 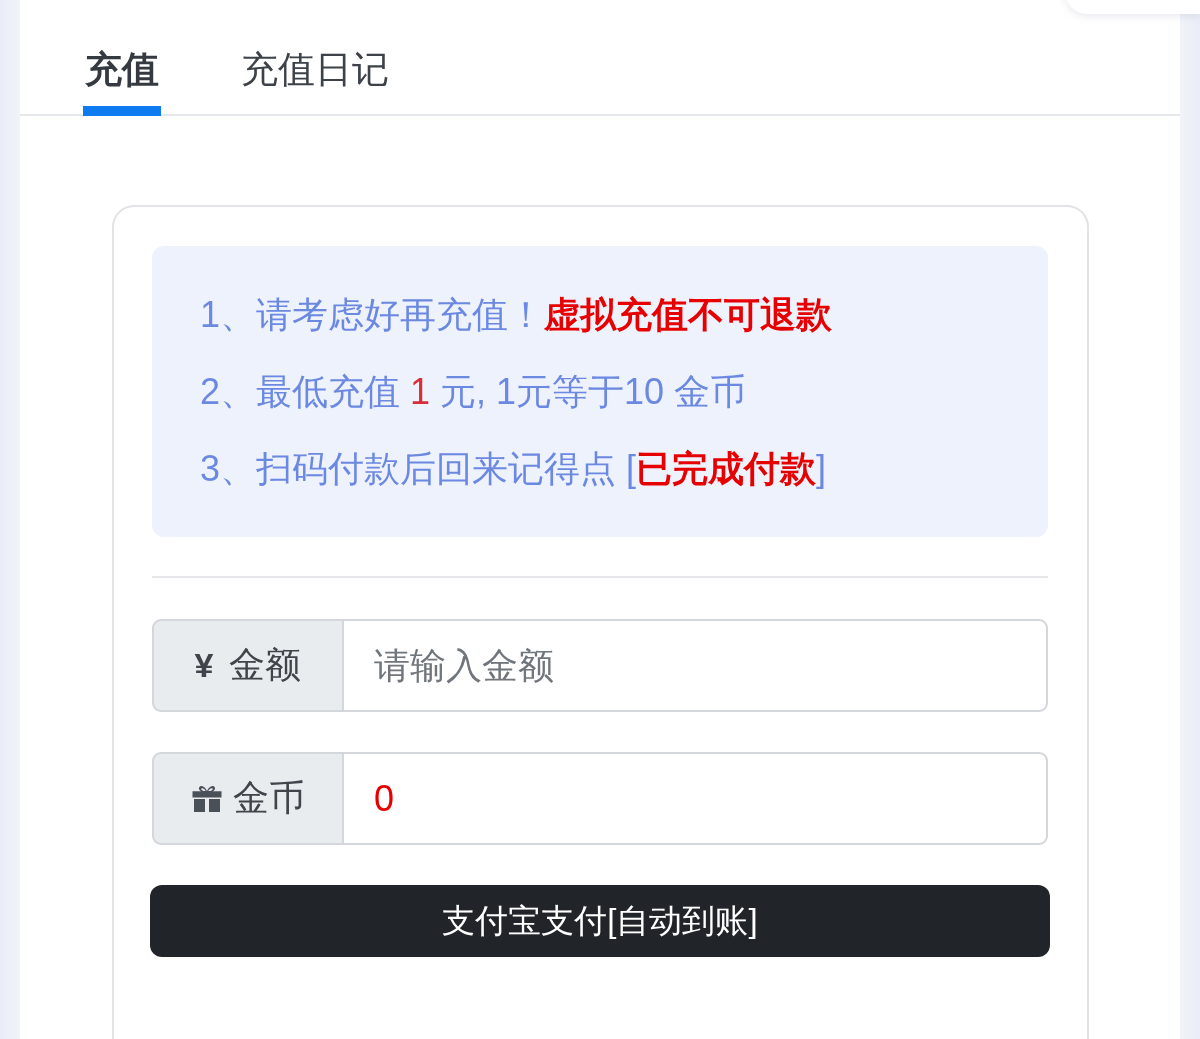 I want to click on pay-button: 支付宝支付[自动到账], so click(x=600, y=921).